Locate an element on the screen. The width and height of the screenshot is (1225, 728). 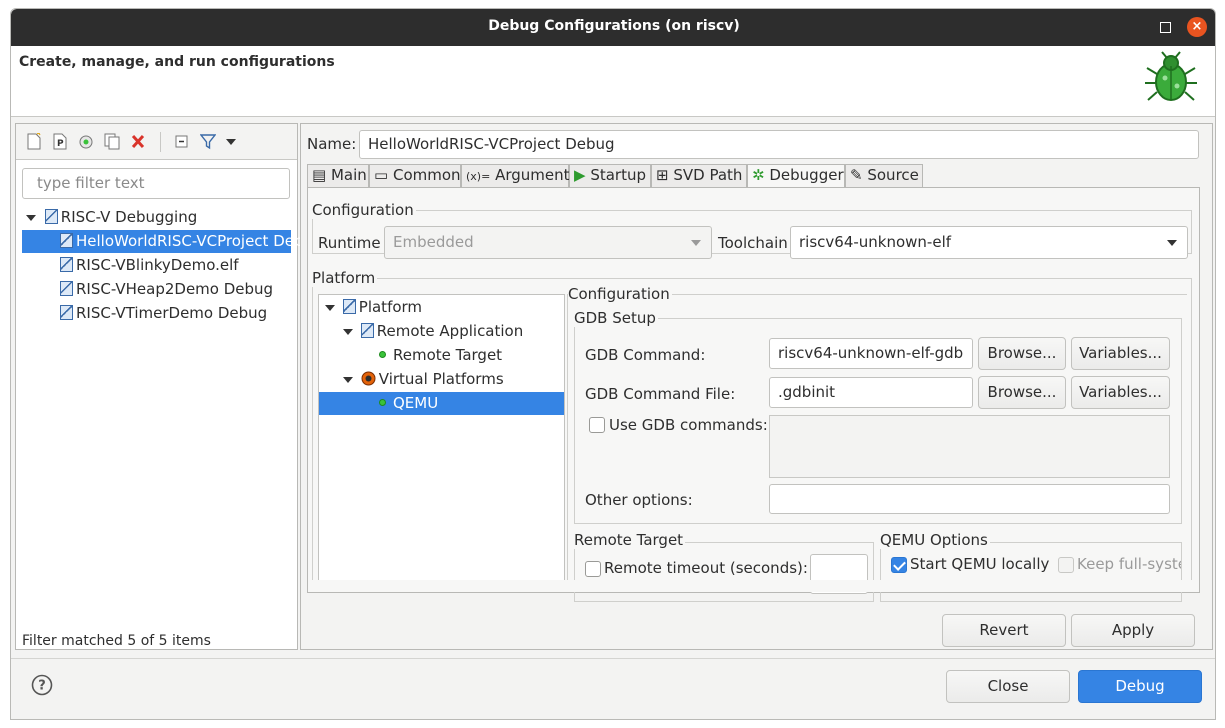
scroll-clip is located at coordinates (753, 586).